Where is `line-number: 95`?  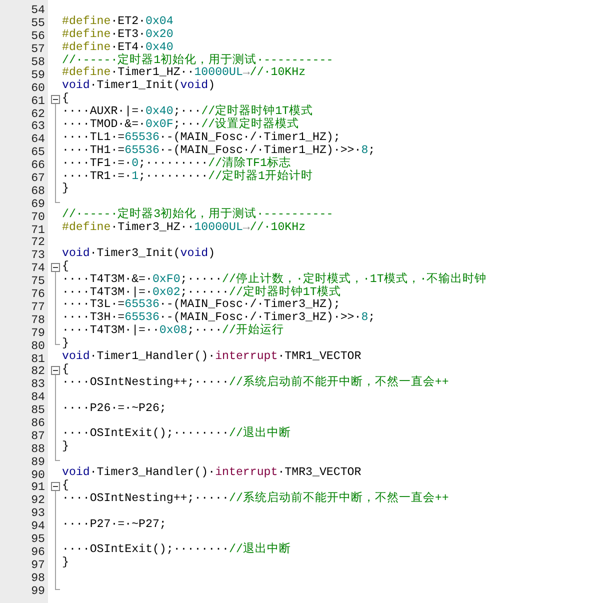
line-number: 95 is located at coordinates (38, 539).